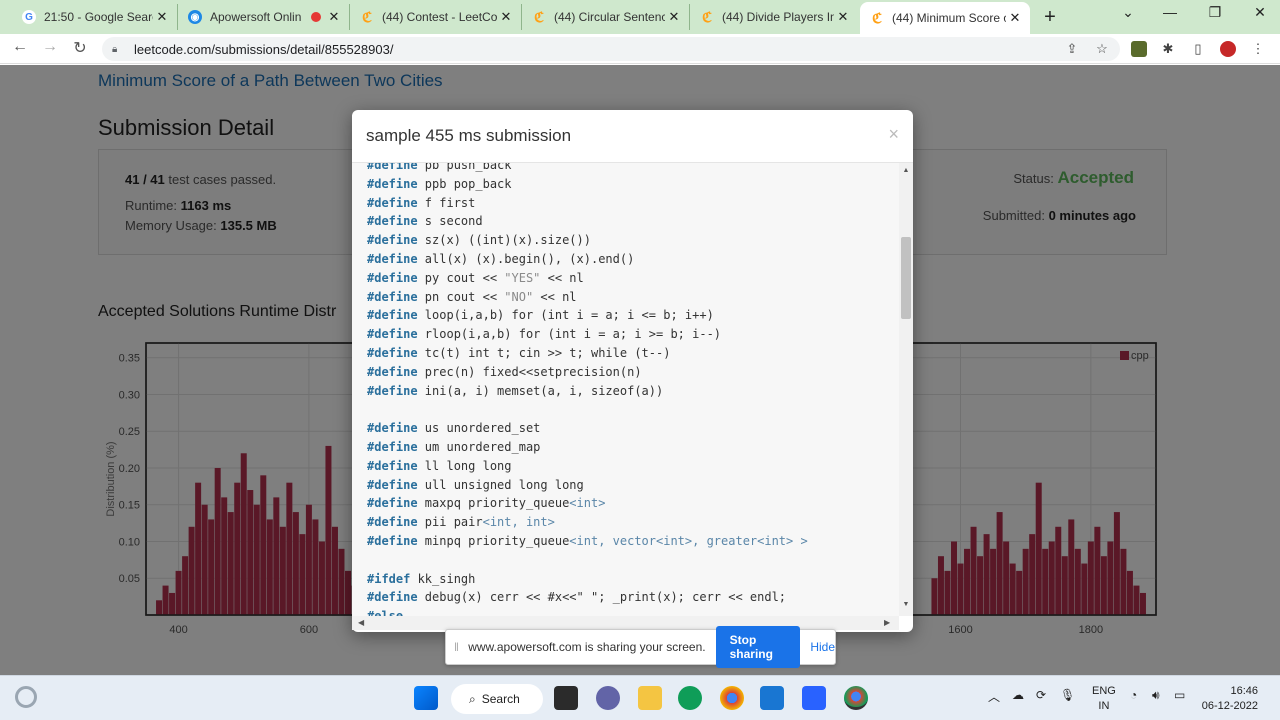 The height and width of the screenshot is (720, 1280). Describe the element at coordinates (893, 134) in the screenshot. I see `close-icon: ×` at that location.